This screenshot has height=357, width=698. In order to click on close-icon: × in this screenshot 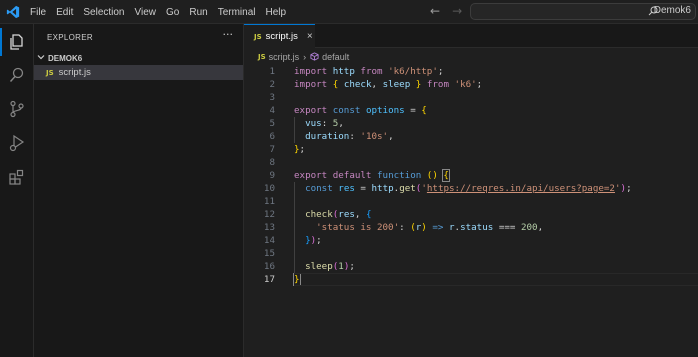, I will do `click(310, 36)`.